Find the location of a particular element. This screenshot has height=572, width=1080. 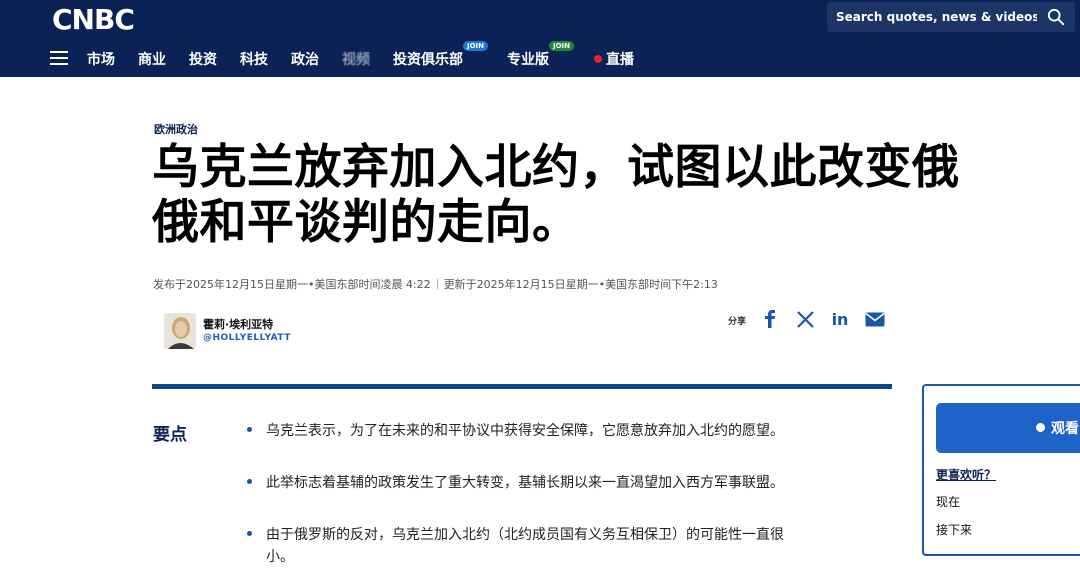

author-handle: @HOLLYELLYATT is located at coordinates (247, 338).